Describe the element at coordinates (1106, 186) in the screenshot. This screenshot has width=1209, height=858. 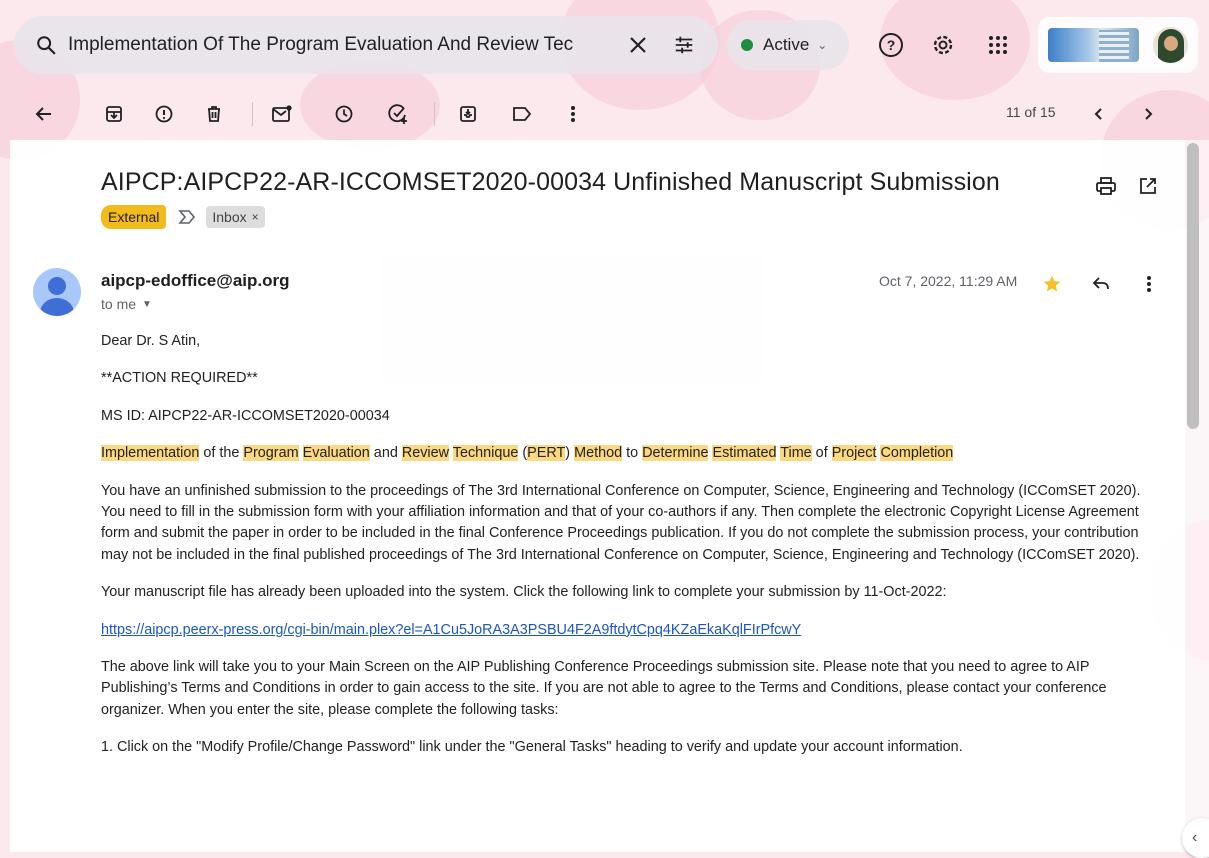
I see `print-icon` at that location.